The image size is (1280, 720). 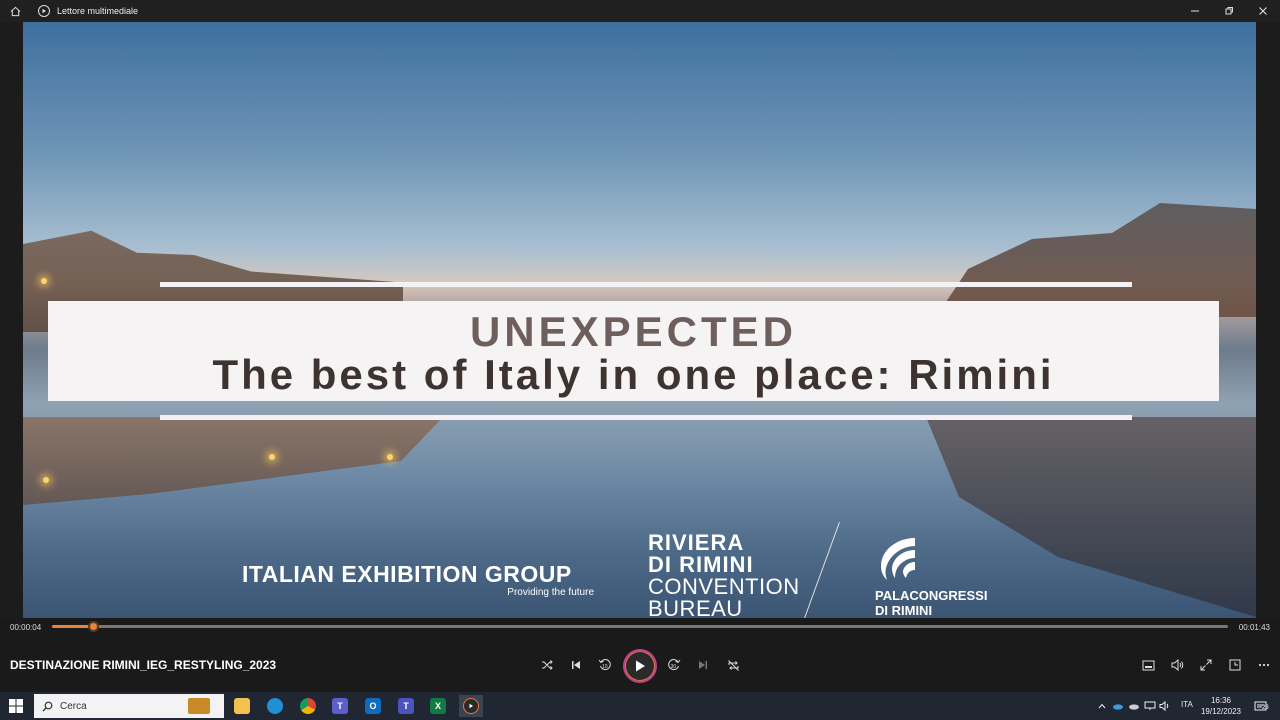 What do you see at coordinates (1165, 706) in the screenshot?
I see `speaker-icon` at bounding box center [1165, 706].